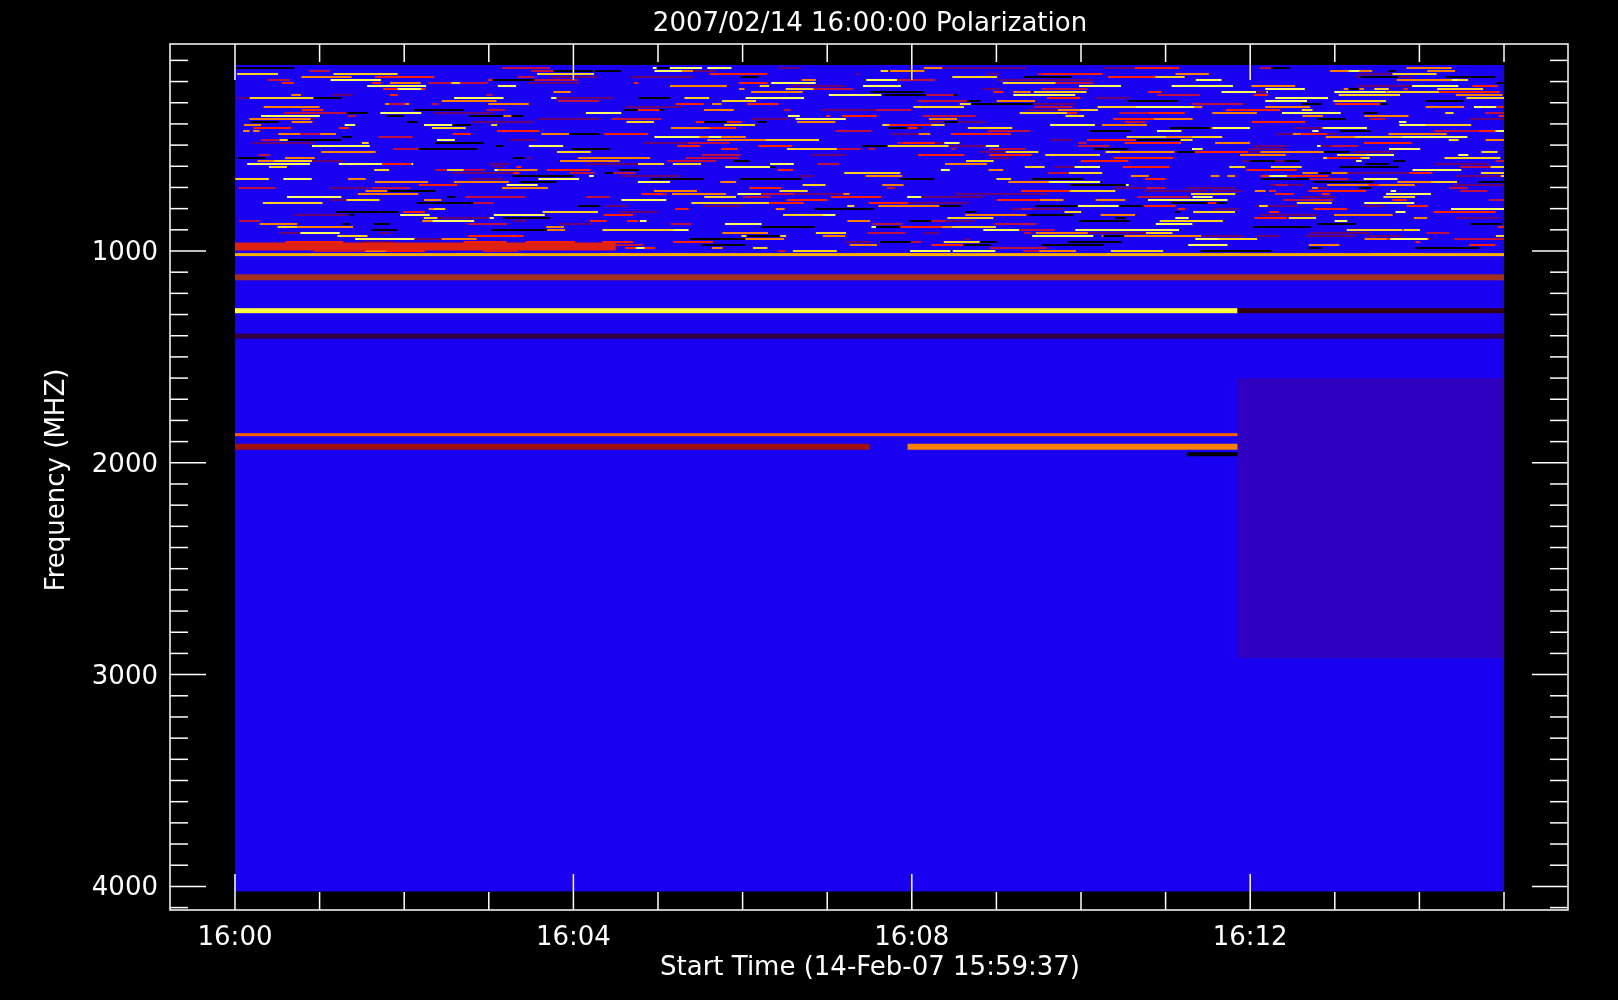 The height and width of the screenshot is (1000, 1618). What do you see at coordinates (124, 674) in the screenshot?
I see `y-tick-label: 3000` at bounding box center [124, 674].